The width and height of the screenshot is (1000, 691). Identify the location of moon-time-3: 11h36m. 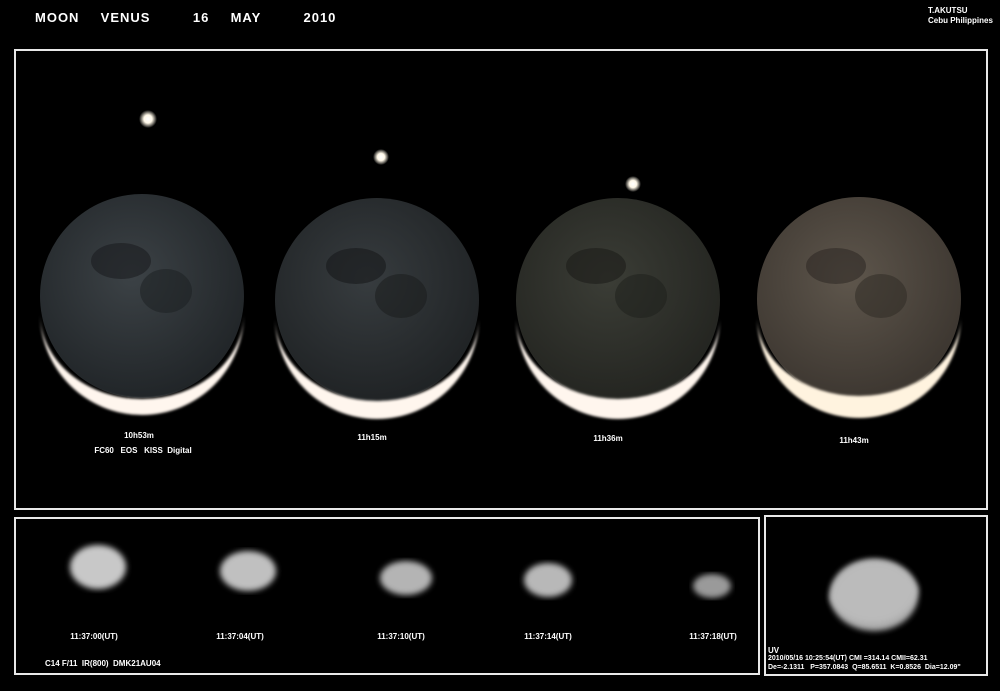
(608, 438).